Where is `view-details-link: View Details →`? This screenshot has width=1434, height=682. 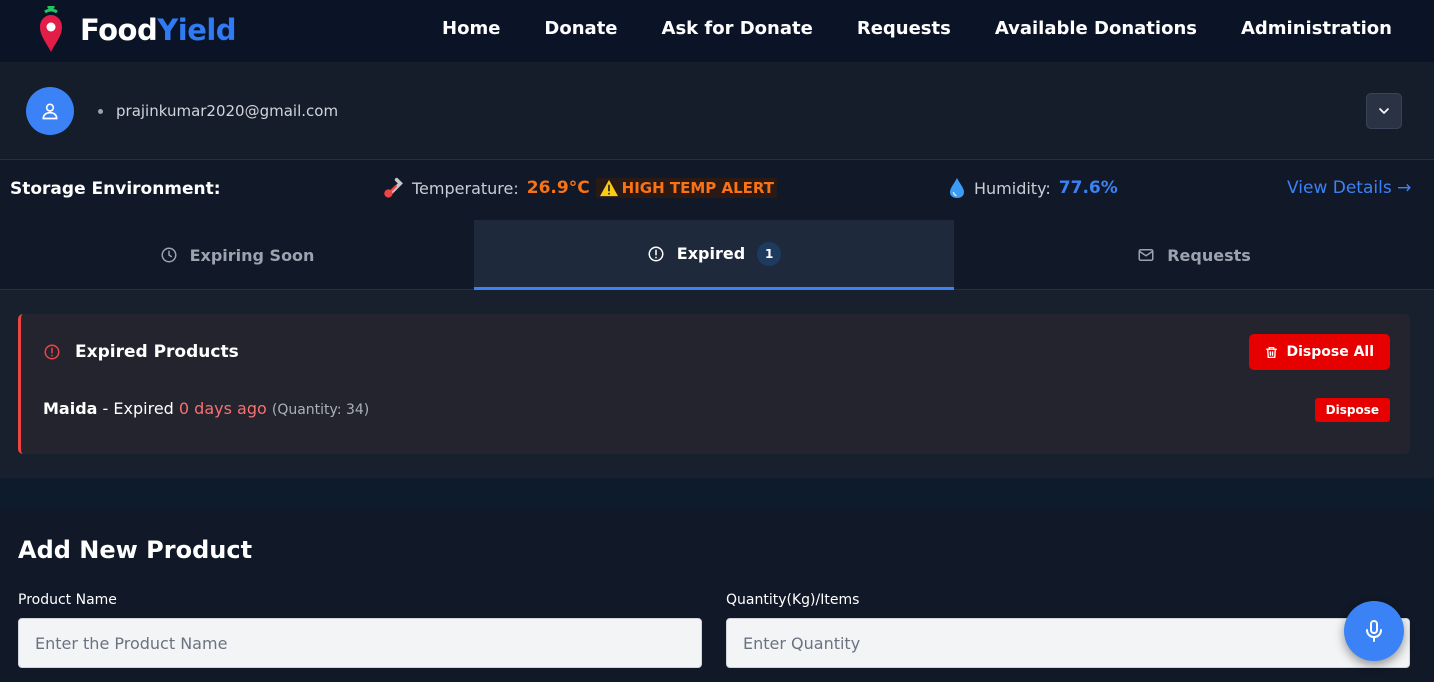 view-details-link: View Details → is located at coordinates (1349, 188).